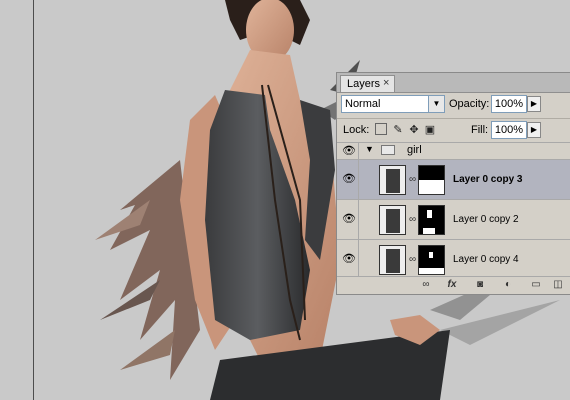  I want to click on lock-transparent-pixels-icon, so click(381, 129).